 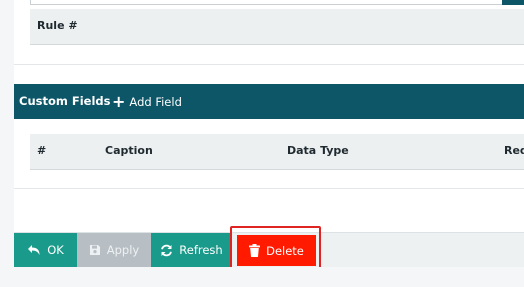 What do you see at coordinates (65, 101) in the screenshot?
I see `custom-fields-title: Custom Fields` at bounding box center [65, 101].